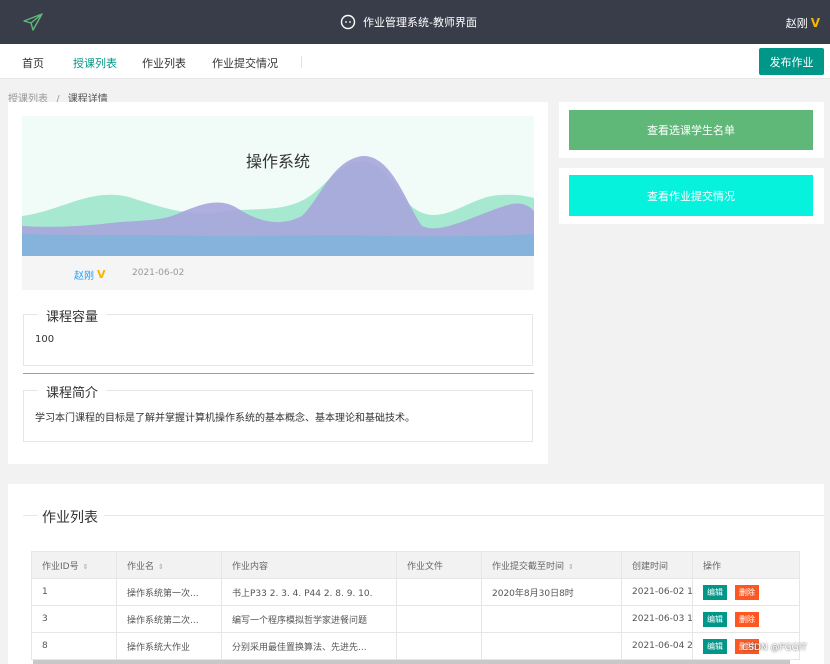  What do you see at coordinates (84, 274) in the screenshot?
I see `author-name: 赵刚` at bounding box center [84, 274].